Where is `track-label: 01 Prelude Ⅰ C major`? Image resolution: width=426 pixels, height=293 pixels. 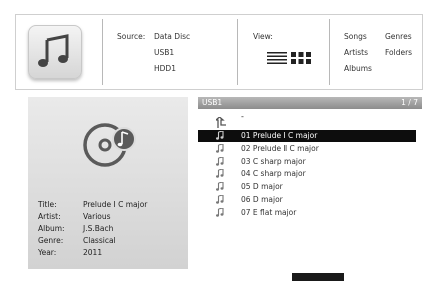
track-label: 01 Prelude Ⅰ C major is located at coordinates (279, 135).